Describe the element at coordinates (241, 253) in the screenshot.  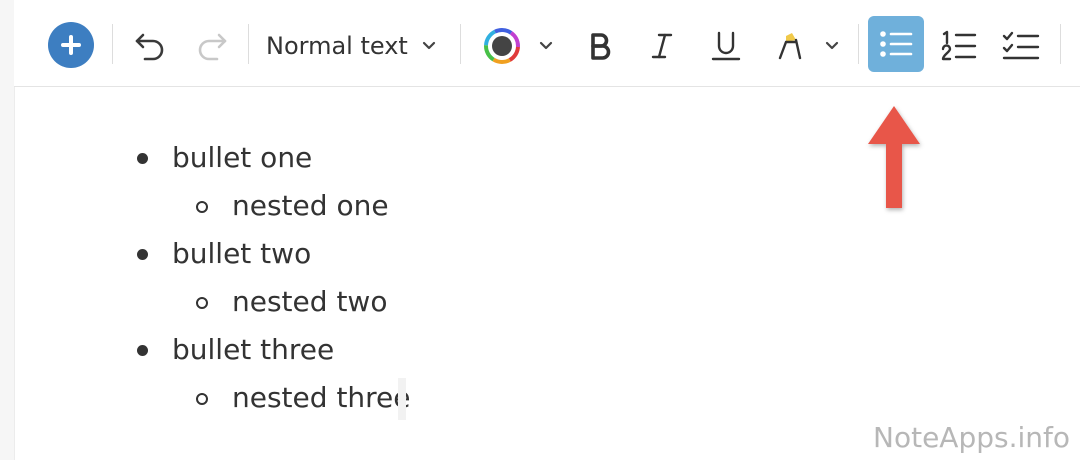
I see `list-item: bullet two` at that location.